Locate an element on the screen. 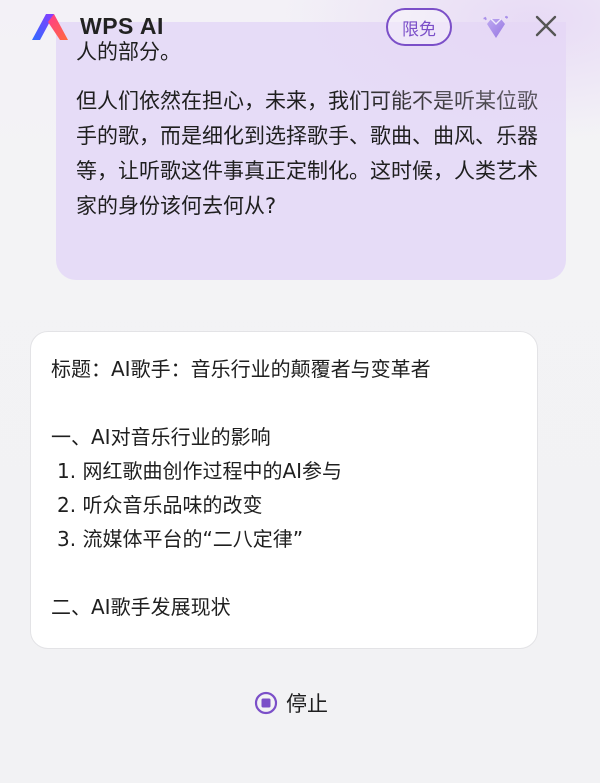  list-item: 2. 听众音乐品味的改变 is located at coordinates (160, 505).